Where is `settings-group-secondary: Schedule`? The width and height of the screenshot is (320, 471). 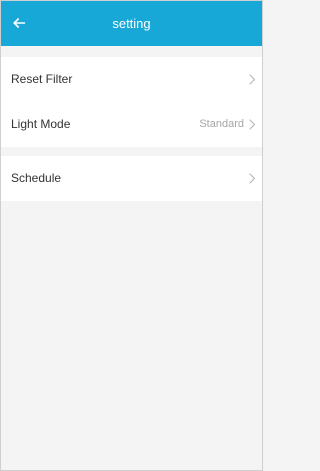
settings-group-secondary: Schedule is located at coordinates (131, 178).